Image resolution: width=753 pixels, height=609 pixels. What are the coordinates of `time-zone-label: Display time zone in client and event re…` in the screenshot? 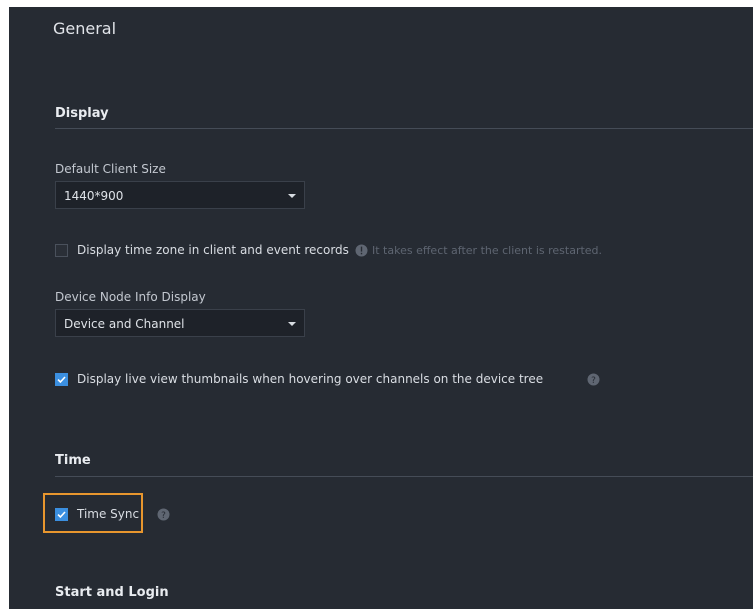 It's located at (213, 250).